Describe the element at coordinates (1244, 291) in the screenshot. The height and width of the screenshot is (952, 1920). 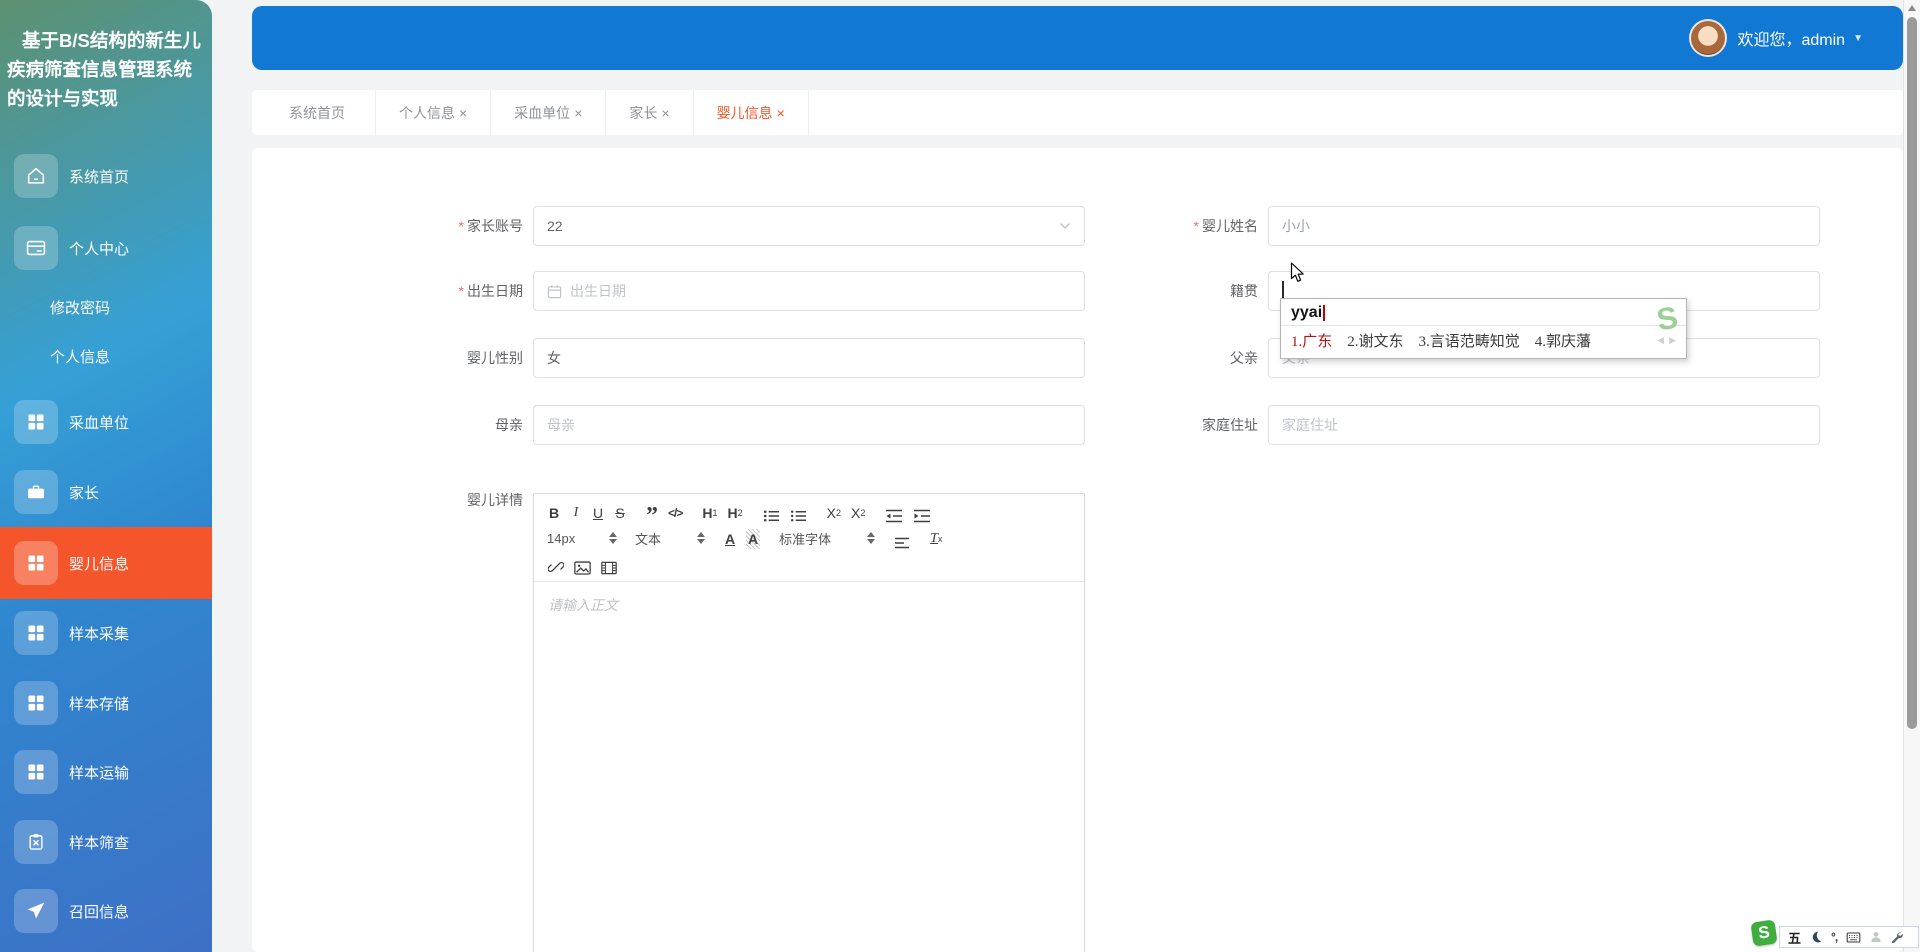
I see `native-place-label: 籍贯` at that location.